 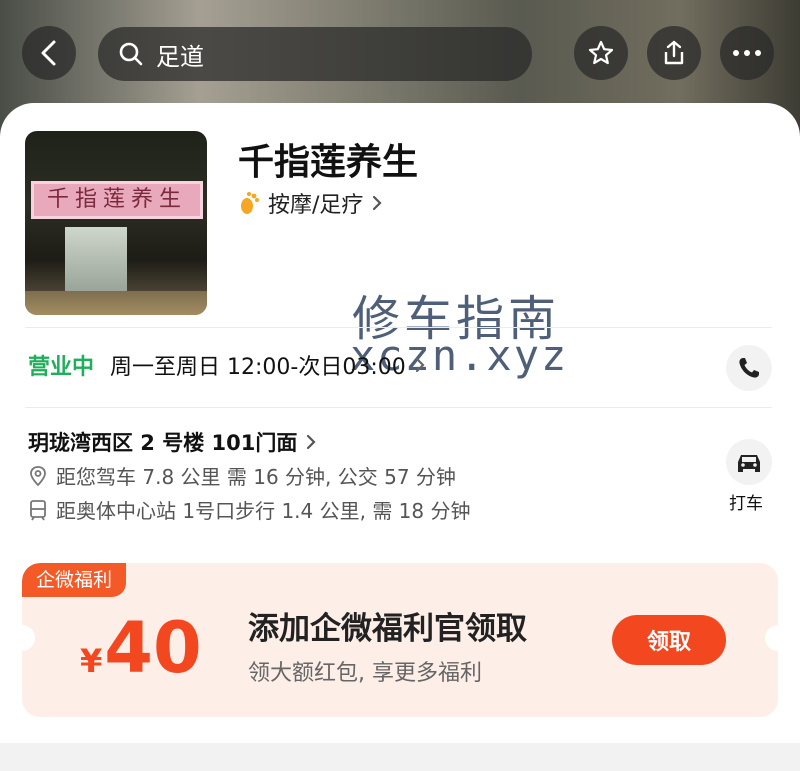 I want to click on search-query: 足道, so click(x=180, y=56).